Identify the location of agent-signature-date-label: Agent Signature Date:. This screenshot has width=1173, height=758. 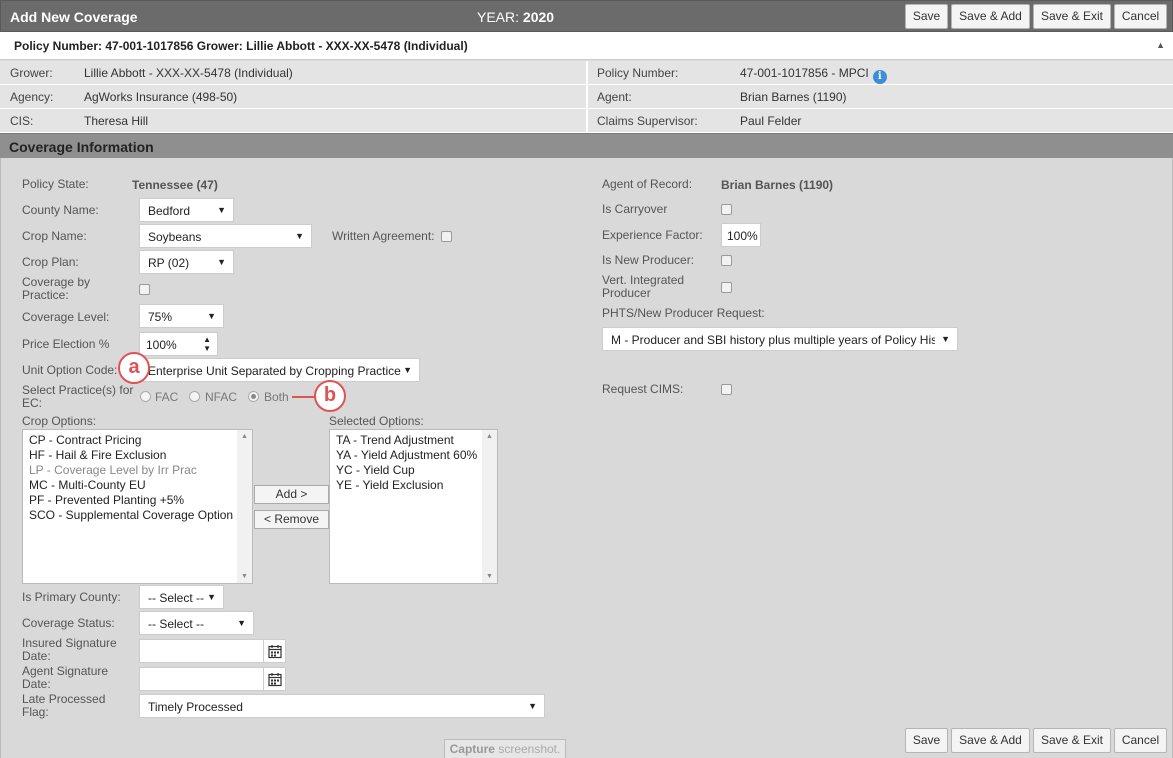
(65, 677).